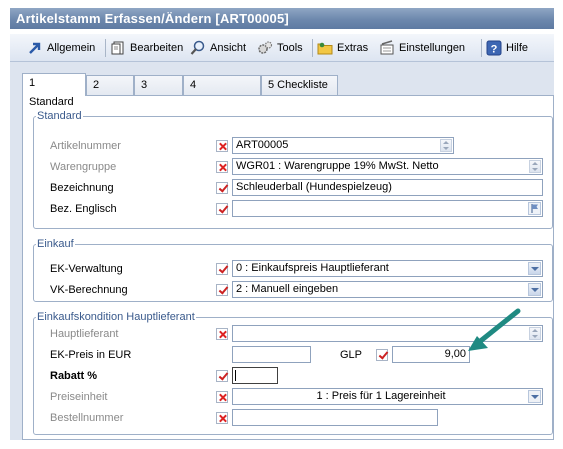 The width and height of the screenshot is (563, 449). I want to click on menu-tools: Tools, so click(280, 48).